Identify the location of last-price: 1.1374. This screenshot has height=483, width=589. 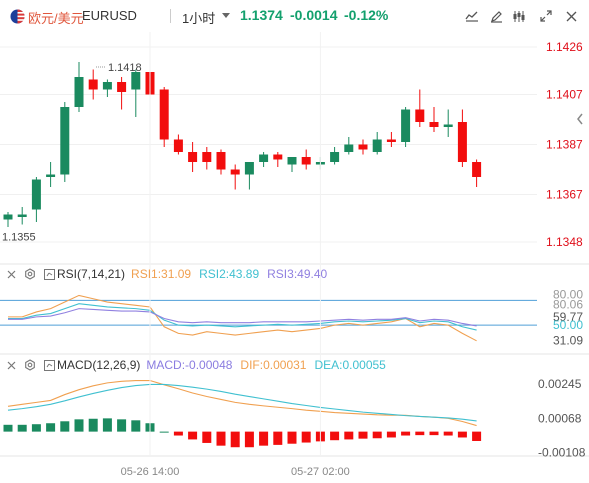
(261, 15).